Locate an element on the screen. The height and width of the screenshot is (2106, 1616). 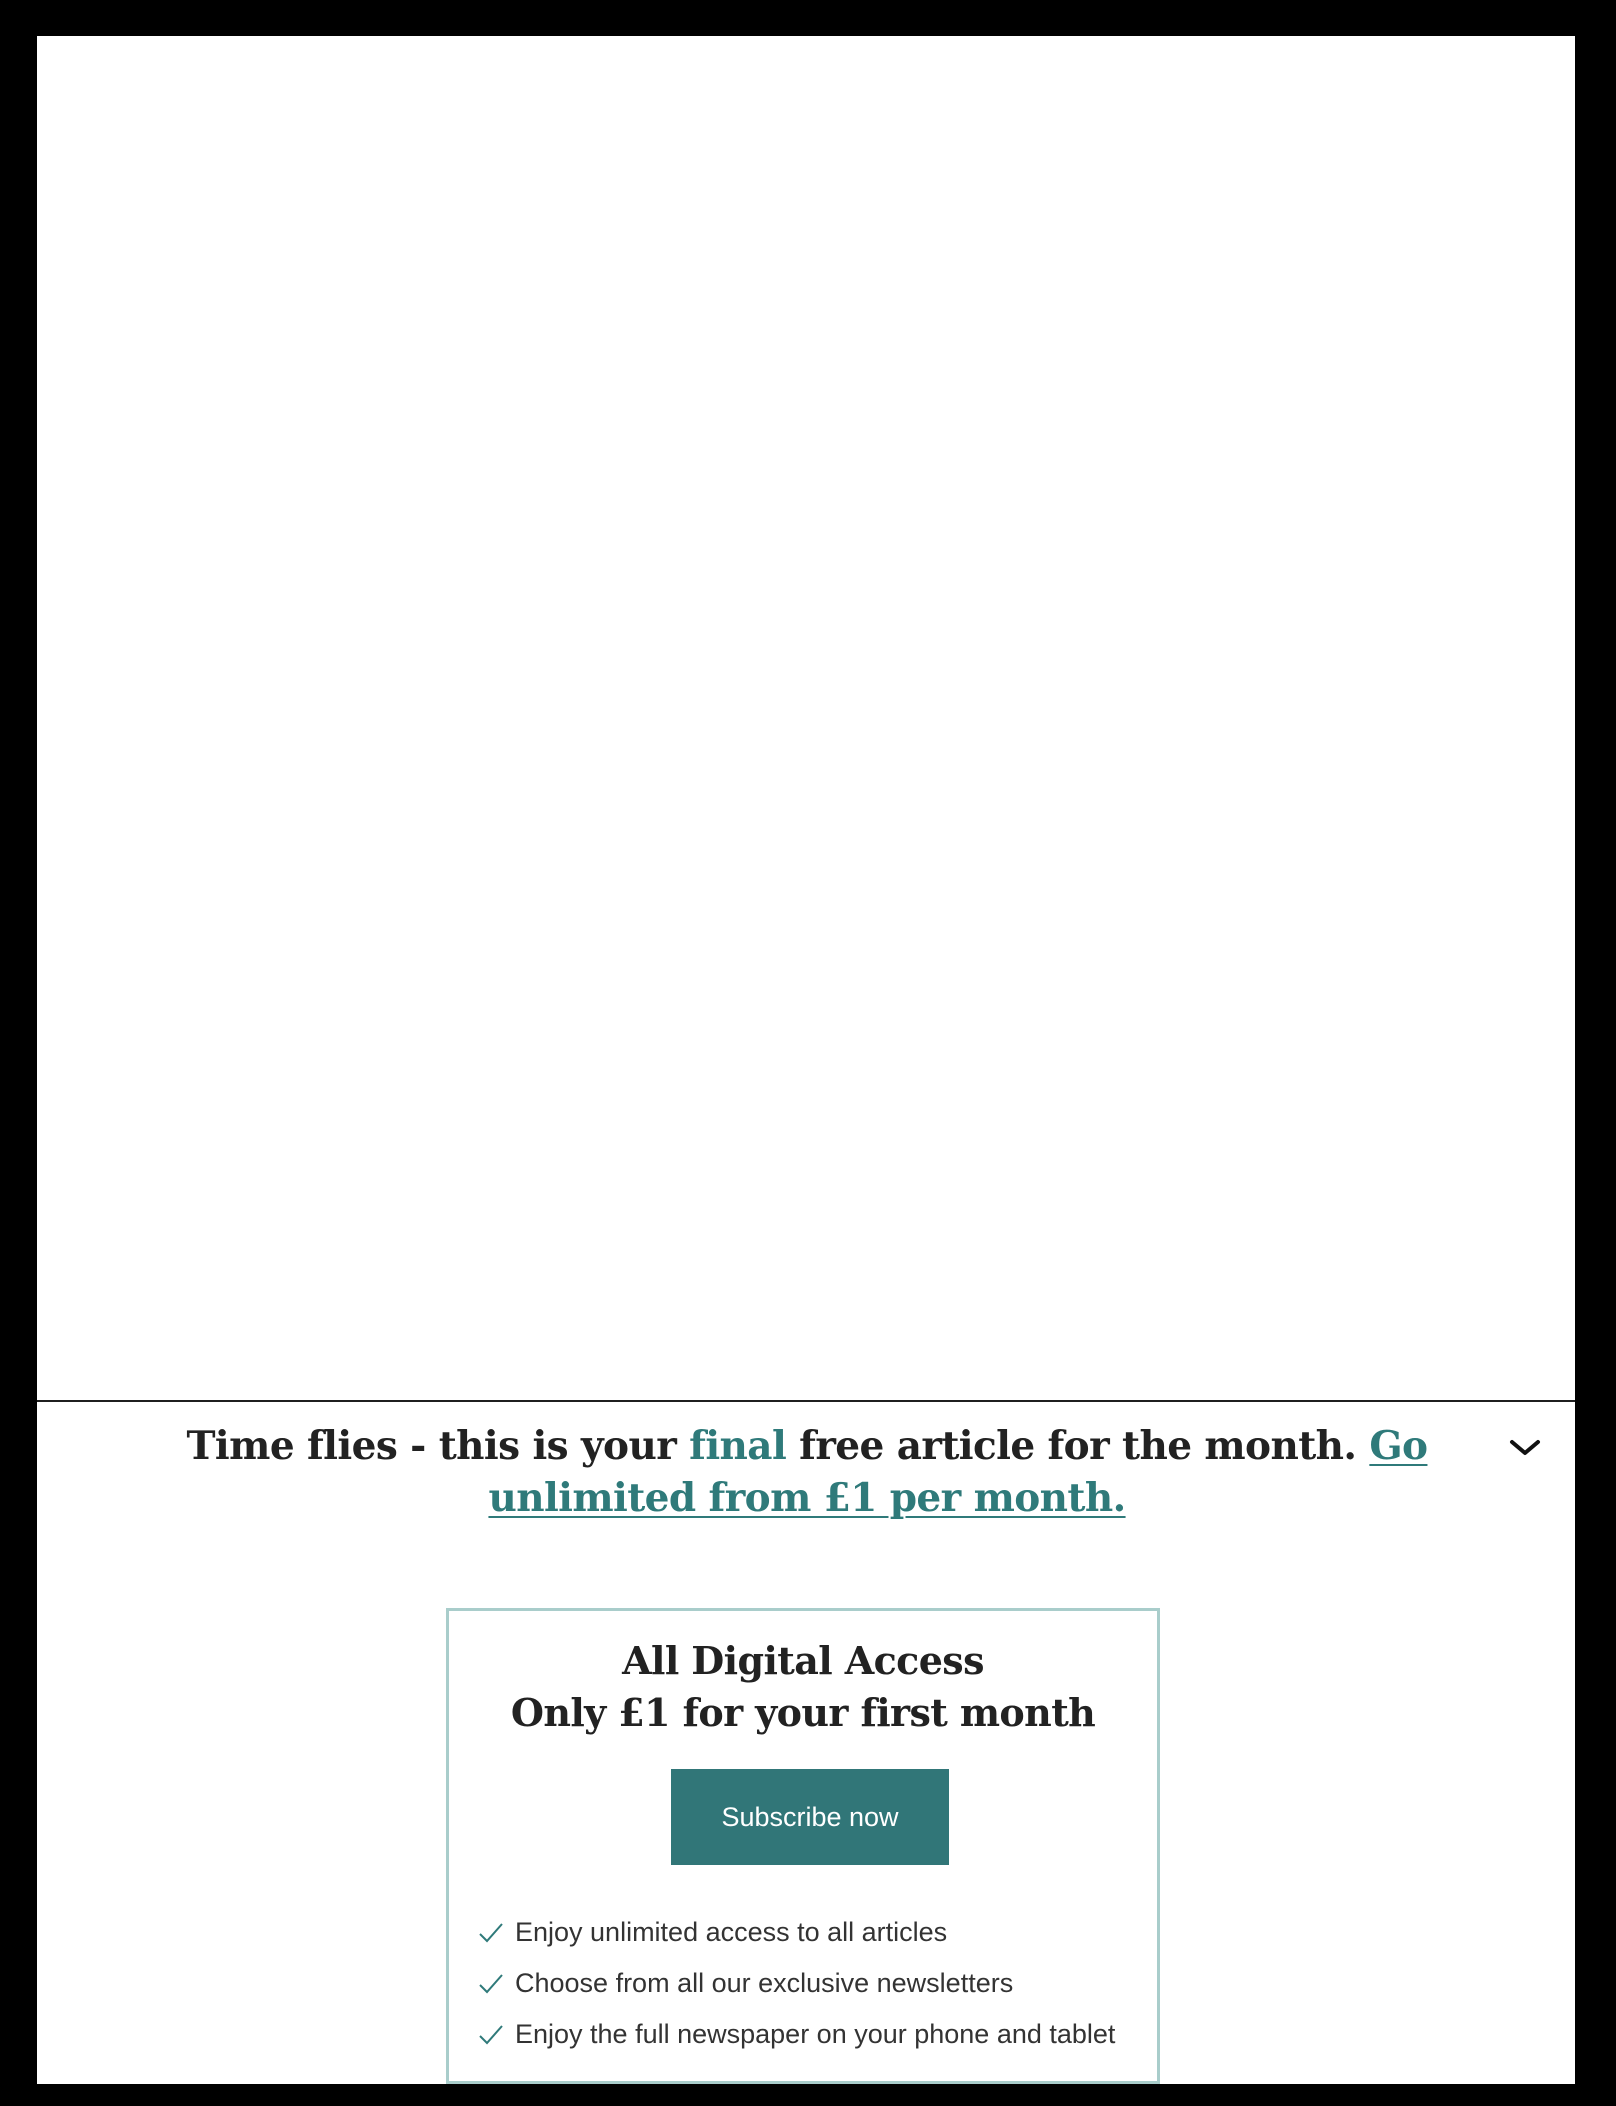
headline-text-middle: free article for the month. is located at coordinates (1078, 1446).